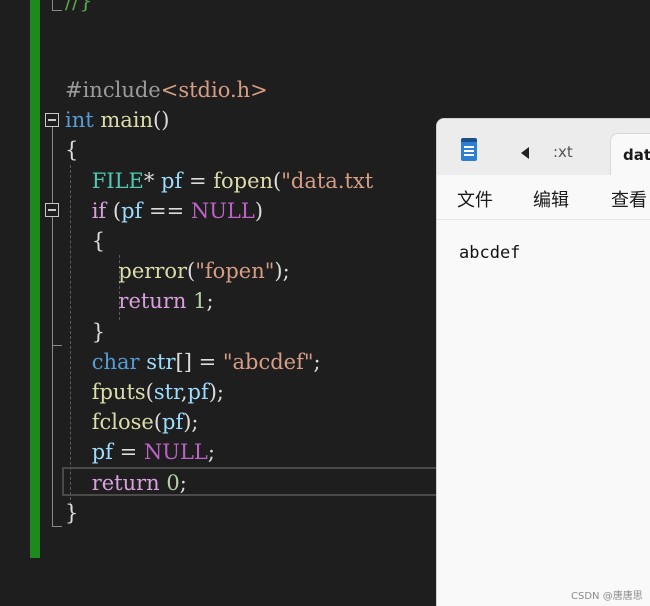  I want to click on code-line: perror("fopen");, so click(177, 271).